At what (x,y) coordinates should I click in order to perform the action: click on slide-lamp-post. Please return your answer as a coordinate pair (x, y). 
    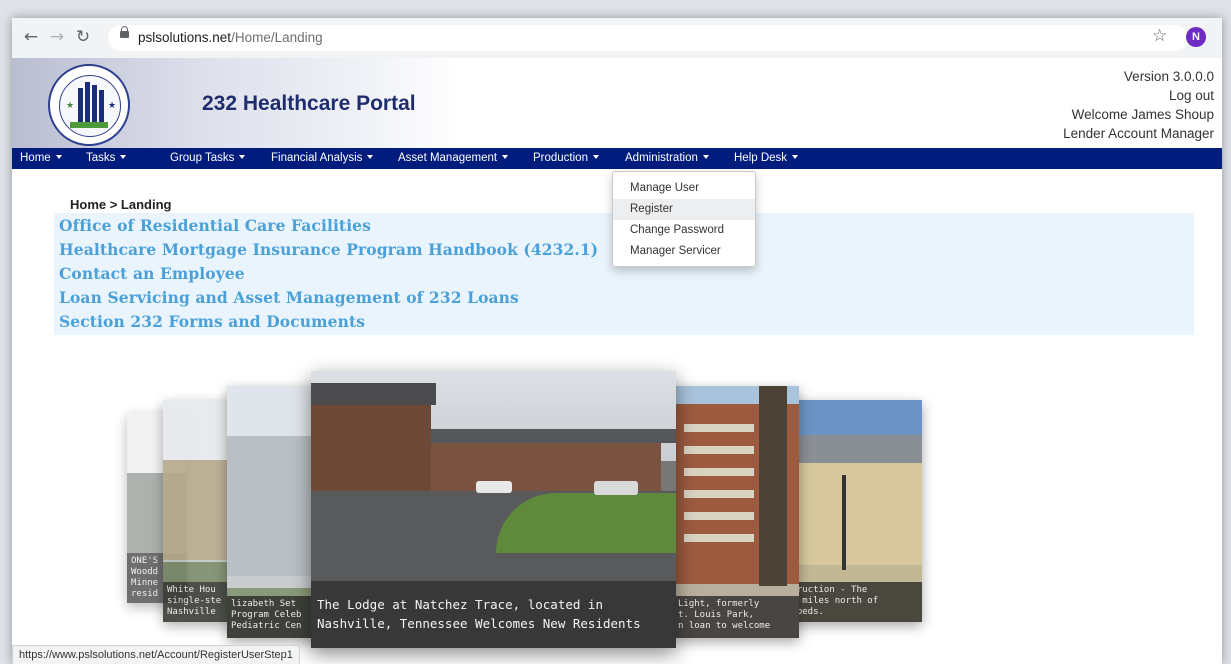
    Looking at the image, I should click on (844, 522).